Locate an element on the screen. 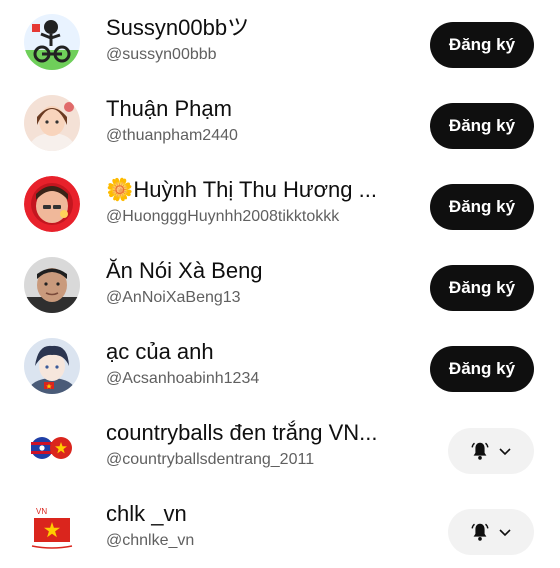 This screenshot has width=560, height=568. channel-row: Ăn Nói Xà Beng @AnNoiXaBeng13 Đăng ký is located at coordinates (280, 285).